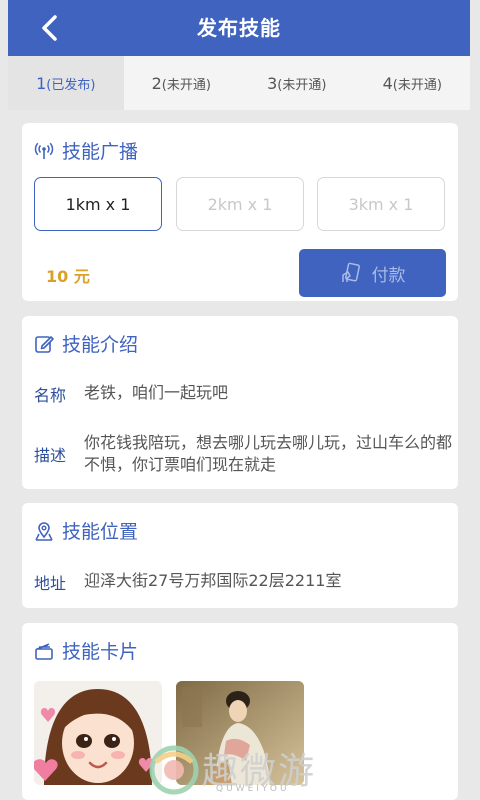  I want to click on skill-desc-row: 描述 你花钱我陪玩，想去哪儿玩去哪儿玩，过山车么的都不惧，你订票咱们现在就走, so click(243, 454).